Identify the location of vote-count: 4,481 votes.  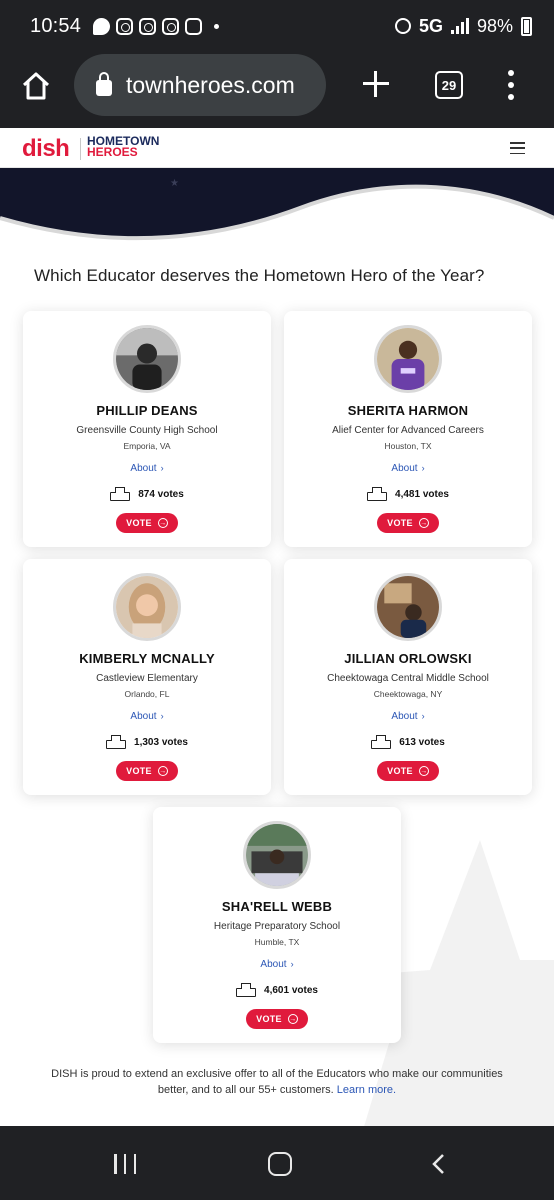
(408, 494).